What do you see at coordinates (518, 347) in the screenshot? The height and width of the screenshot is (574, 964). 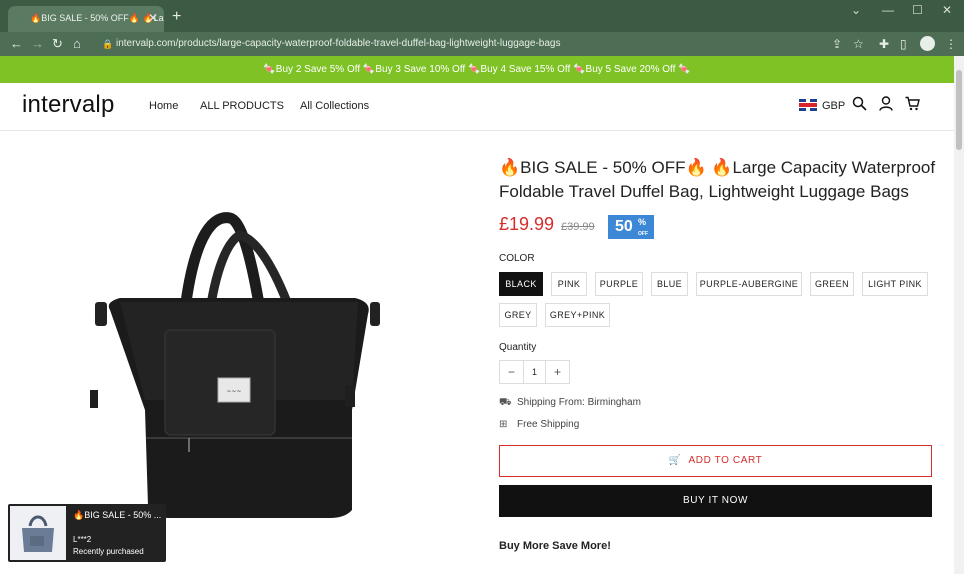 I see `quantity-label: Quantity` at bounding box center [518, 347].